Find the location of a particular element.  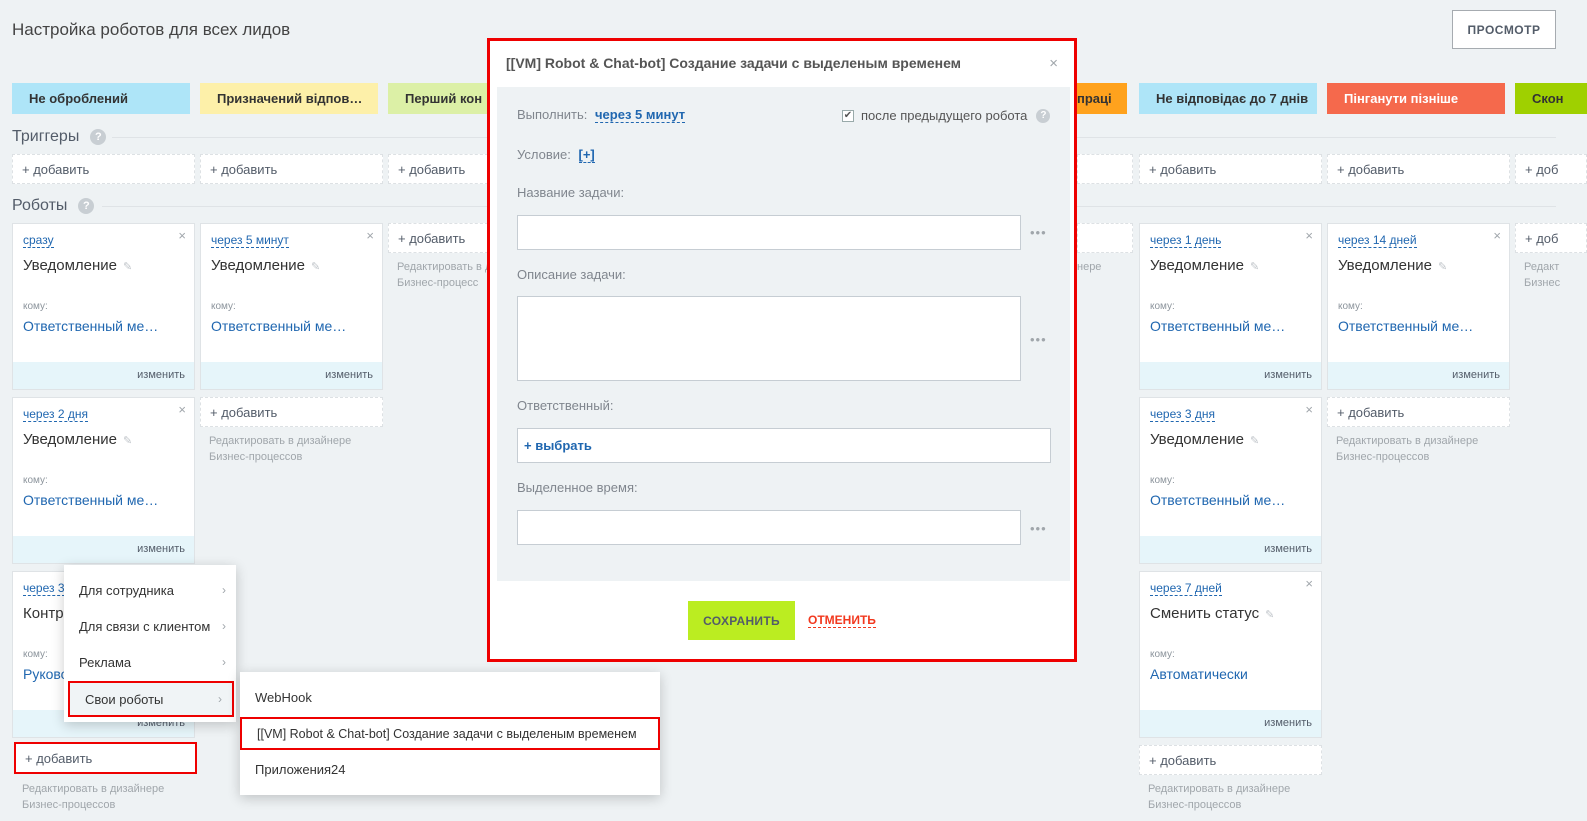

preview-button: ПРОСМОТР is located at coordinates (1504, 29).